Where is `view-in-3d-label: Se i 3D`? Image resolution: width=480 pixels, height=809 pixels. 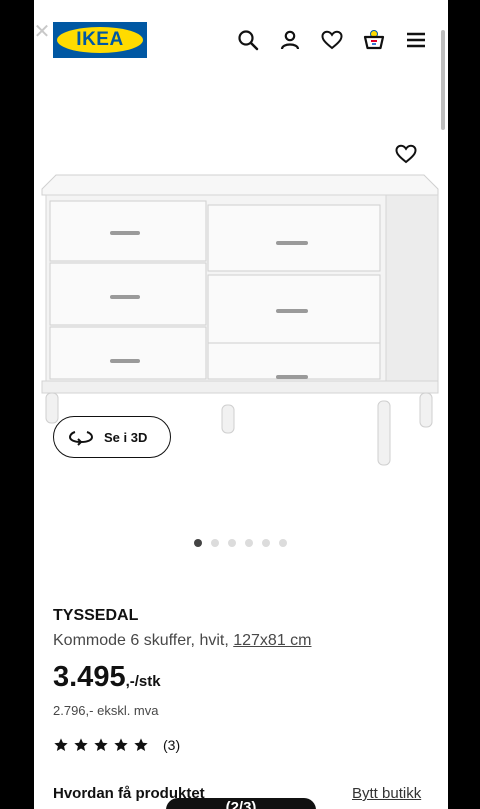
view-in-3d-label: Se i 3D is located at coordinates (126, 437).